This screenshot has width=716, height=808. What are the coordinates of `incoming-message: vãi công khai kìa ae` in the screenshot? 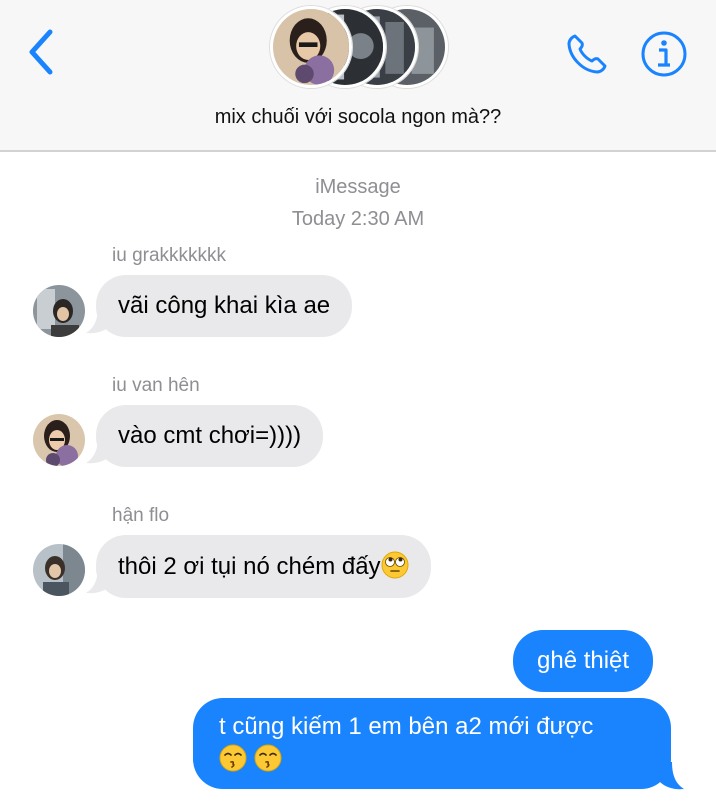 It's located at (224, 306).